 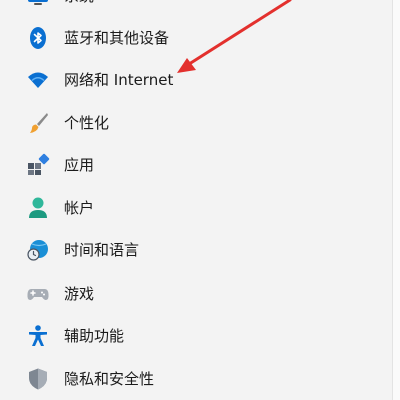 What do you see at coordinates (38, 336) in the screenshot?
I see `accessibility-icon` at bounding box center [38, 336].